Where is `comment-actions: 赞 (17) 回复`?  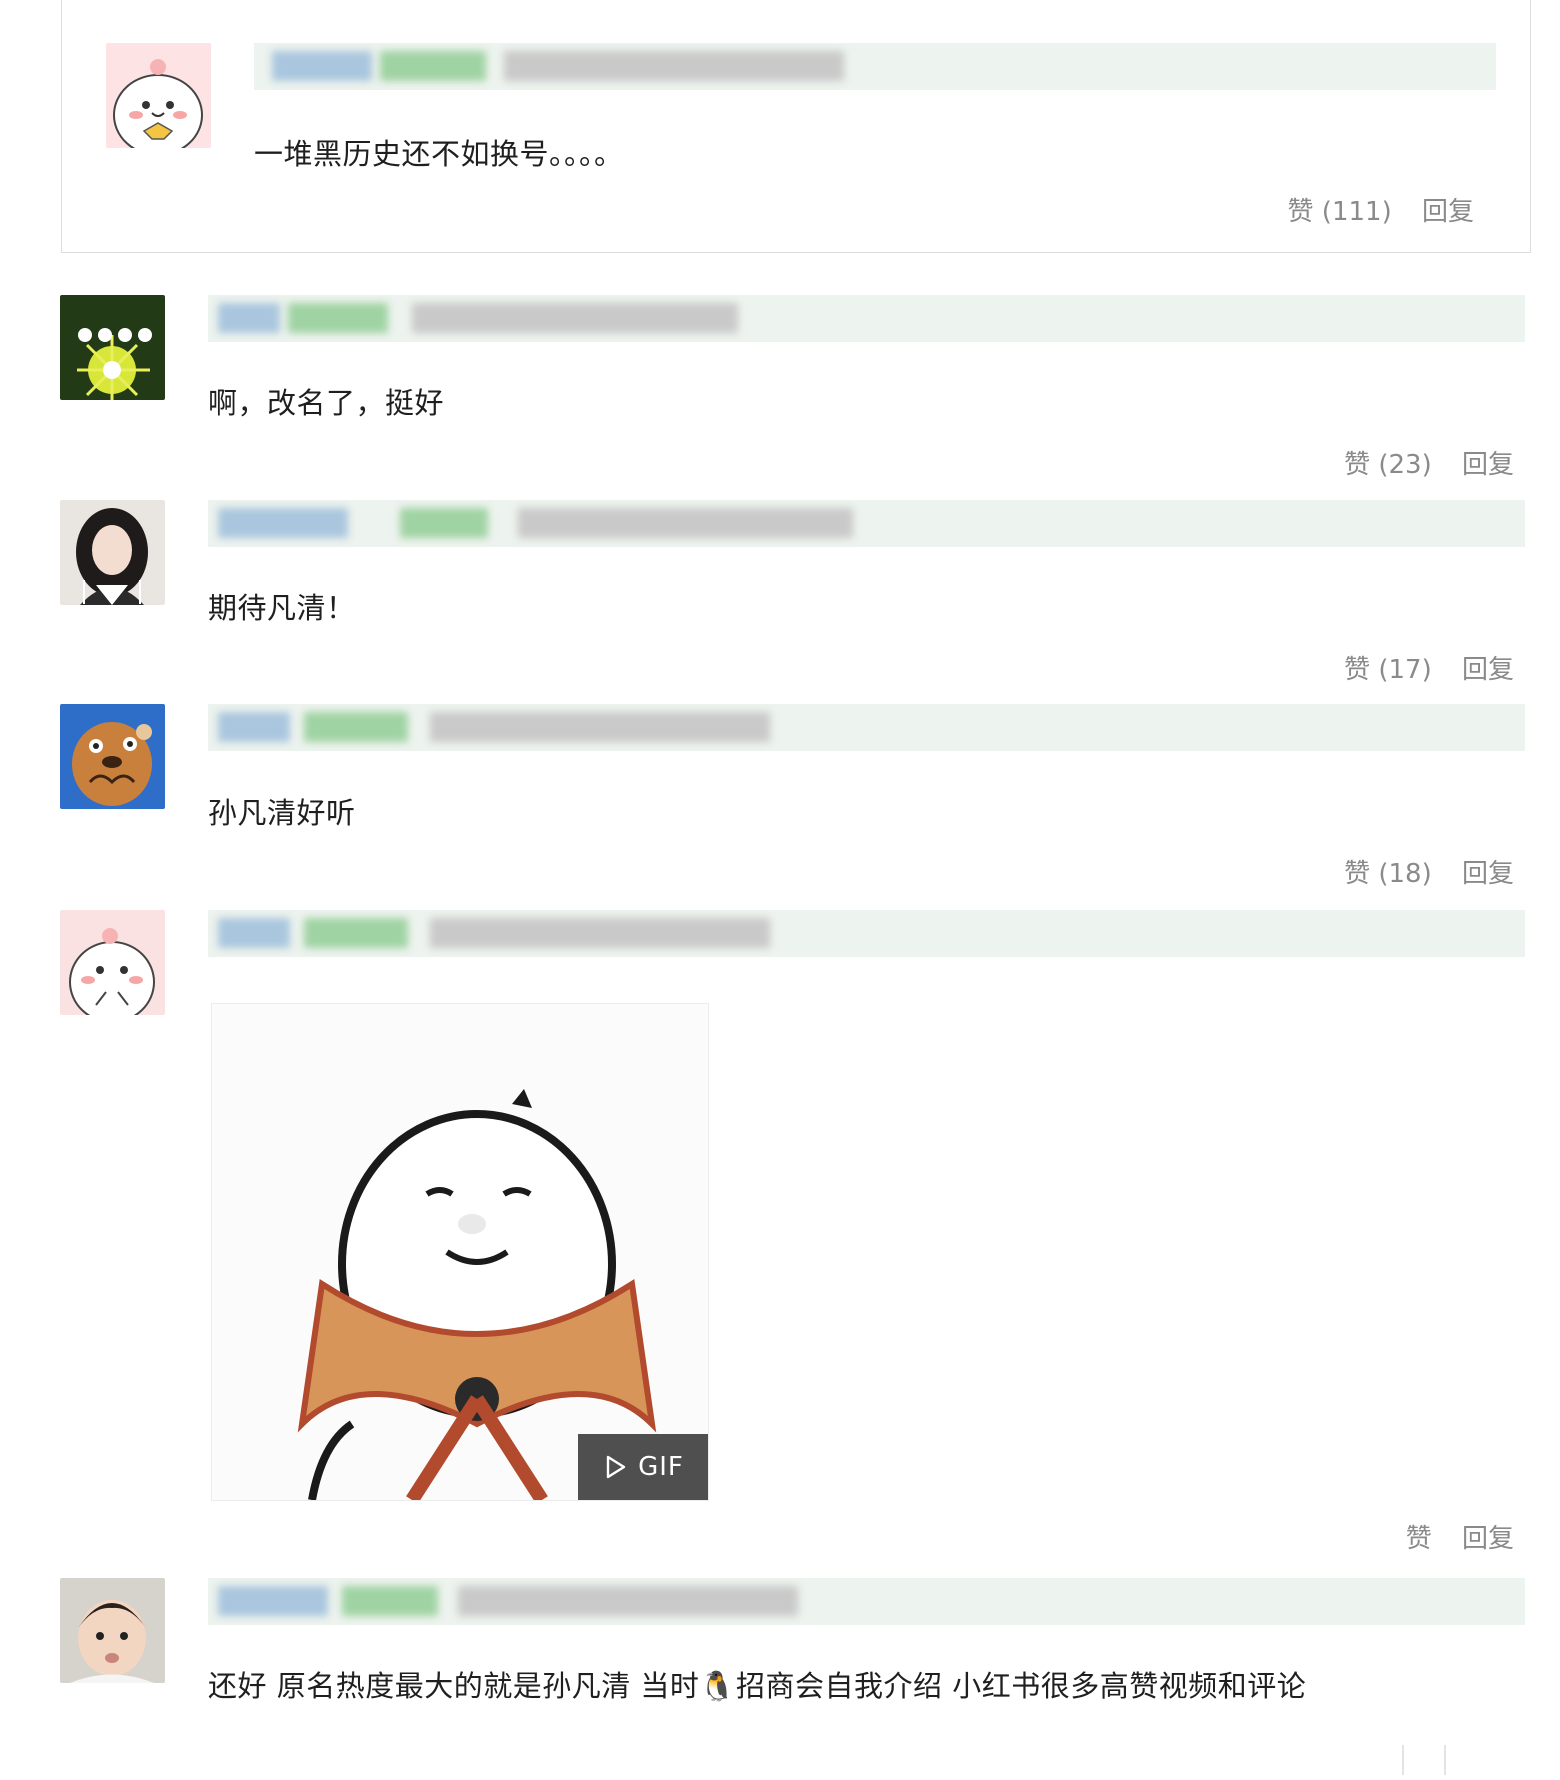 comment-actions: 赞 (17) 回复 is located at coordinates (1429, 667).